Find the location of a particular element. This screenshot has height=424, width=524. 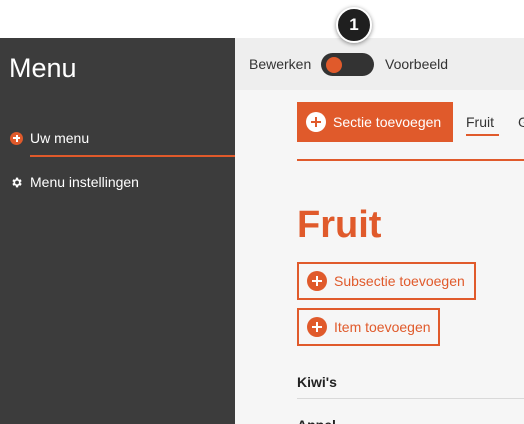

sidebar-item-label: Menu instellingen is located at coordinates (84, 182).